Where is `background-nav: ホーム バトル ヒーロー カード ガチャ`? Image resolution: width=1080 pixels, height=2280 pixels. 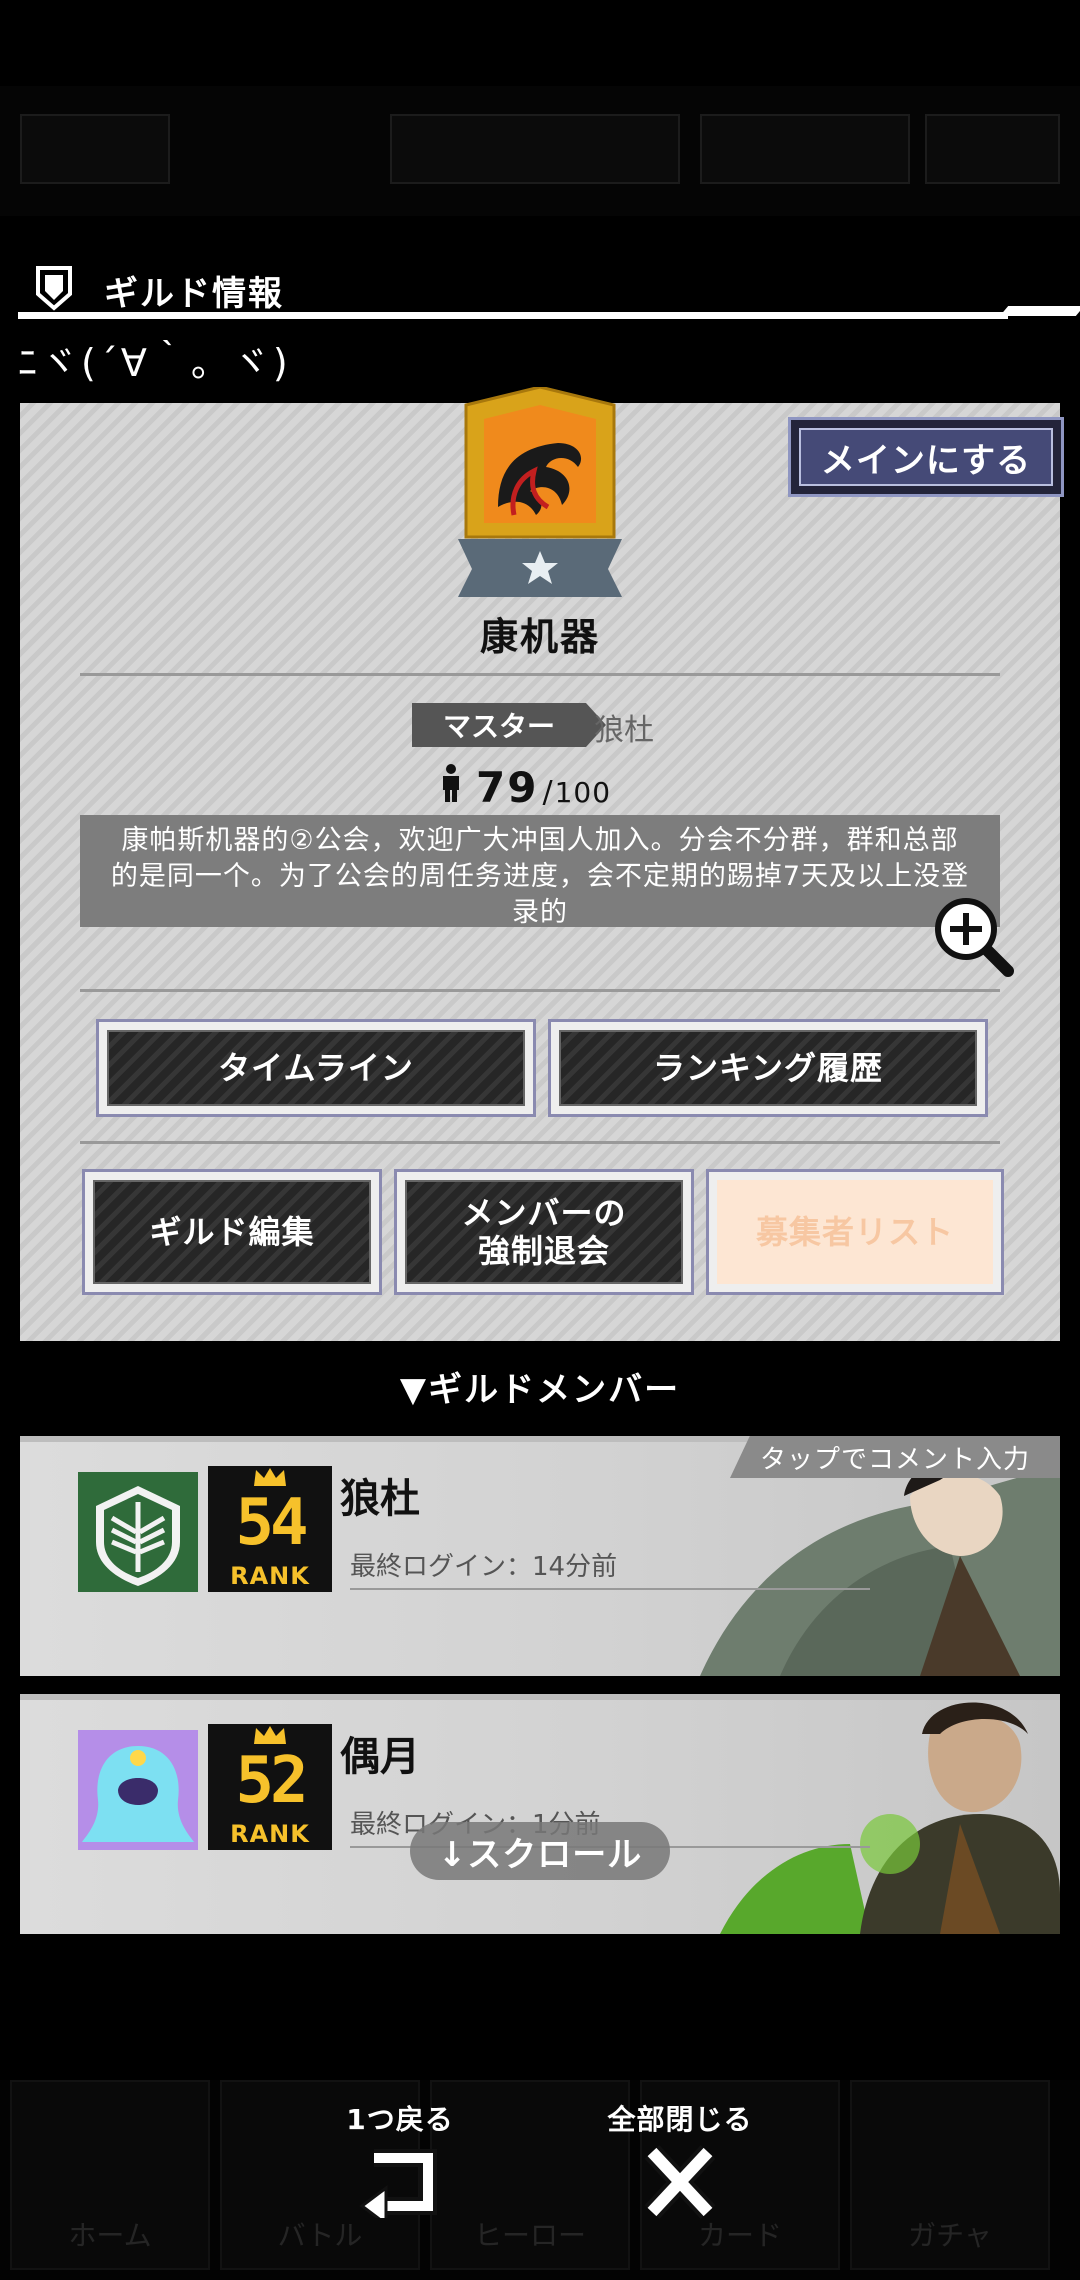 background-nav: ホーム バトル ヒーロー カード ガチャ is located at coordinates (540, 2180).